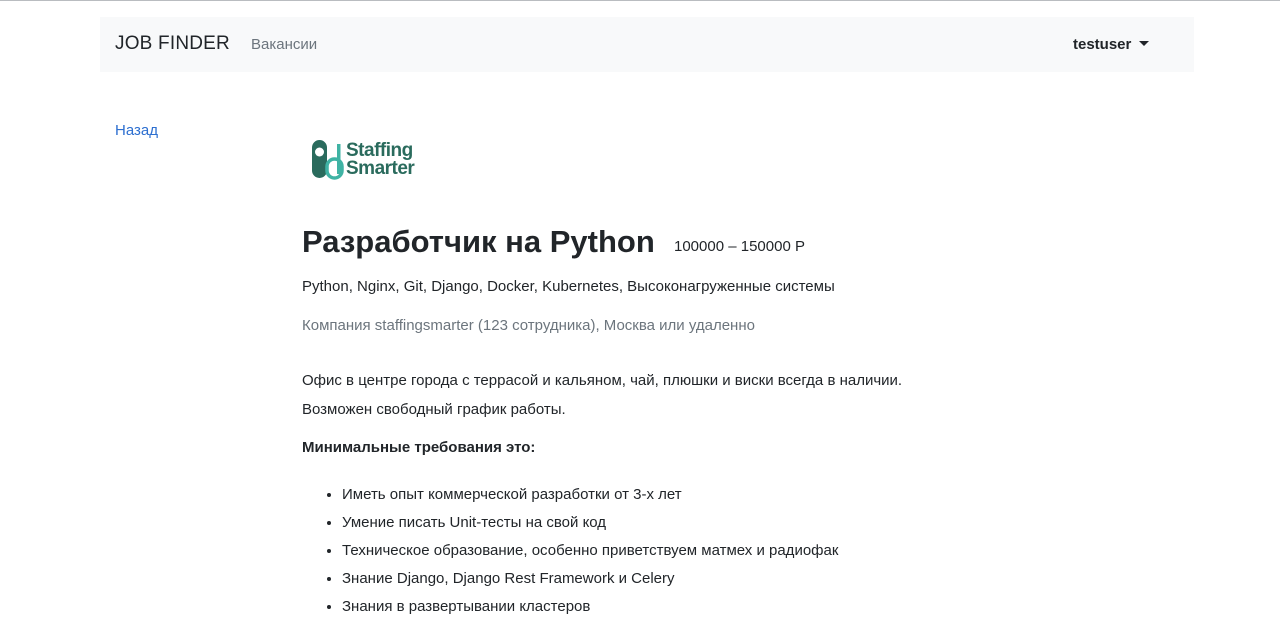 The image size is (1280, 621). What do you see at coordinates (590, 523) in the screenshot?
I see `requirement-item: Умение писать Unit-тесты на свой код` at bounding box center [590, 523].